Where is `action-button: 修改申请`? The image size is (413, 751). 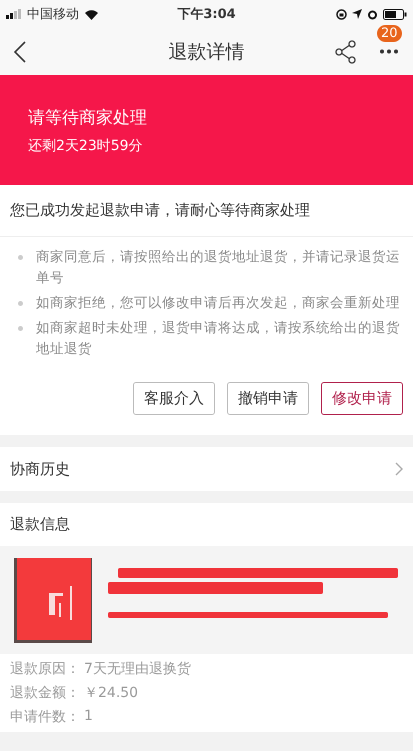 action-button: 修改申请 is located at coordinates (362, 398).